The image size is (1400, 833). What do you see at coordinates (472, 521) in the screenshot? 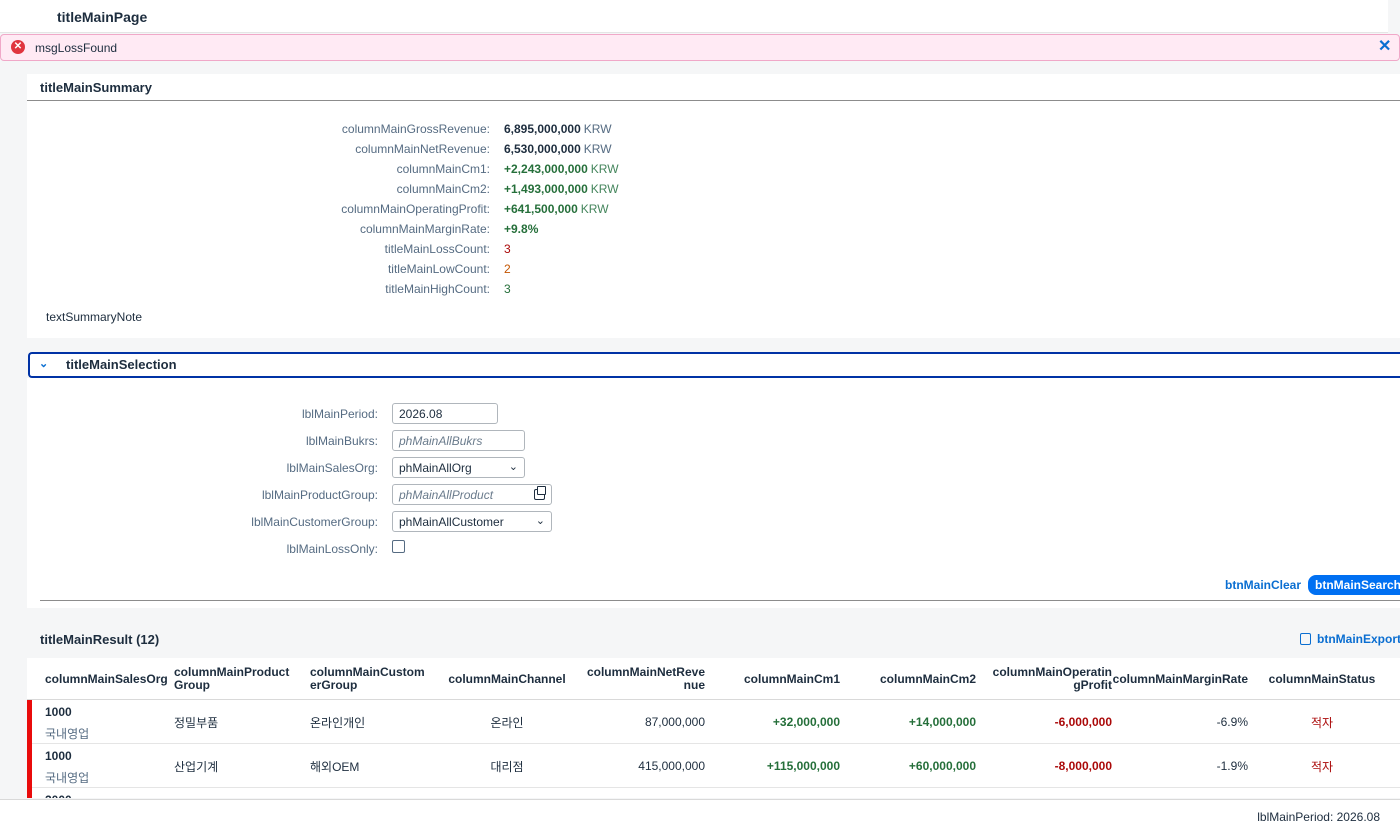
I see `customer-group-select: phMainAllCustomer ⌄` at bounding box center [472, 521].